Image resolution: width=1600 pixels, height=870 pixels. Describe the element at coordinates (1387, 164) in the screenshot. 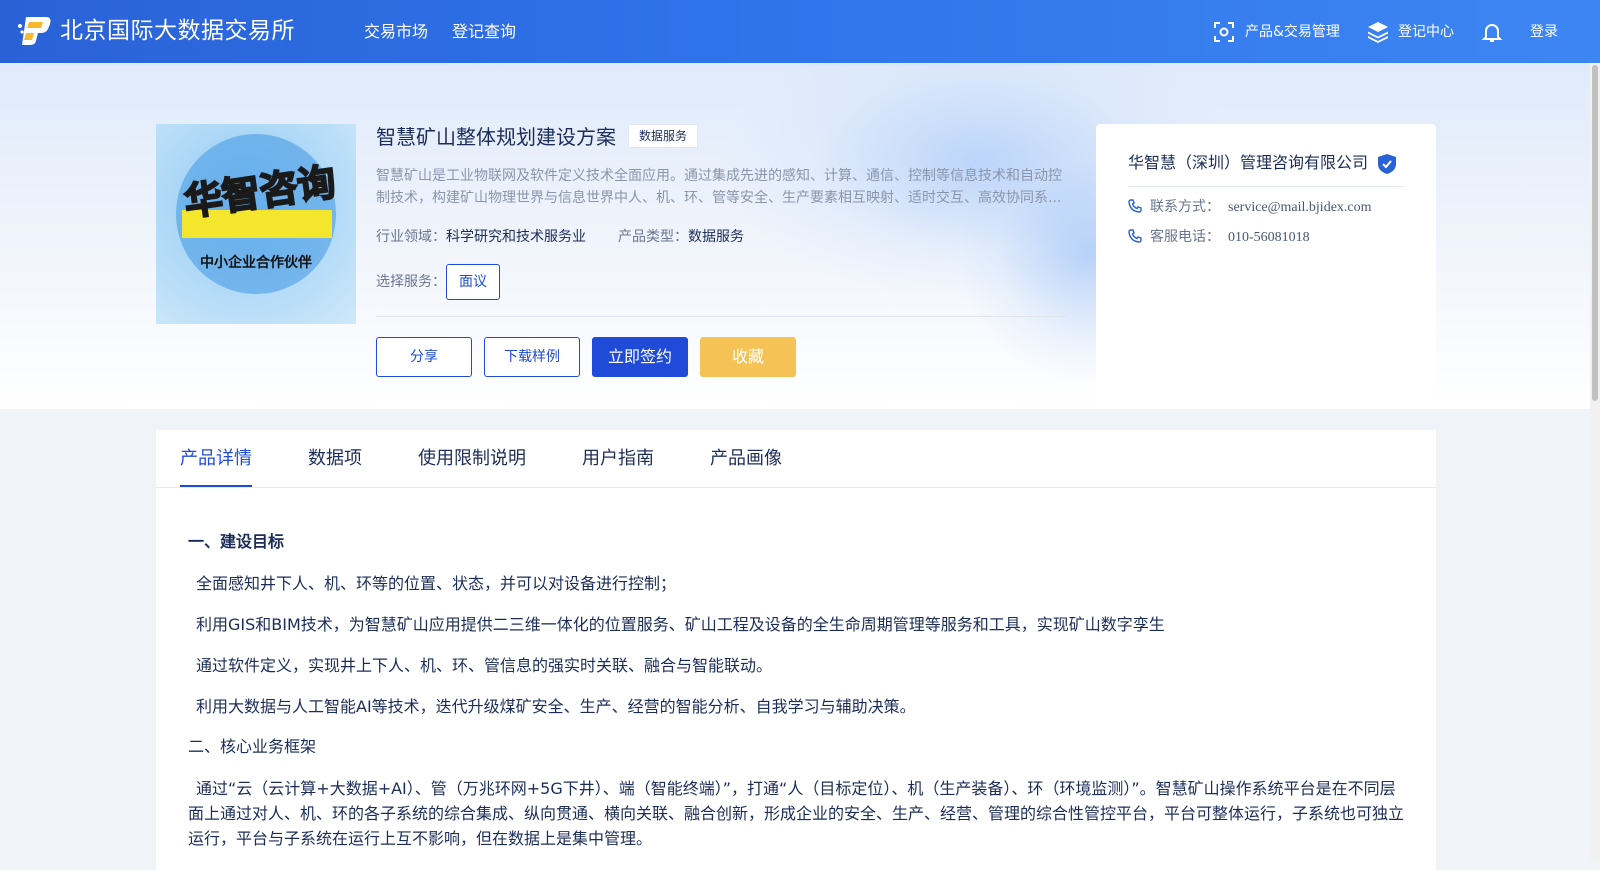

I see `verified-badge-icon` at that location.